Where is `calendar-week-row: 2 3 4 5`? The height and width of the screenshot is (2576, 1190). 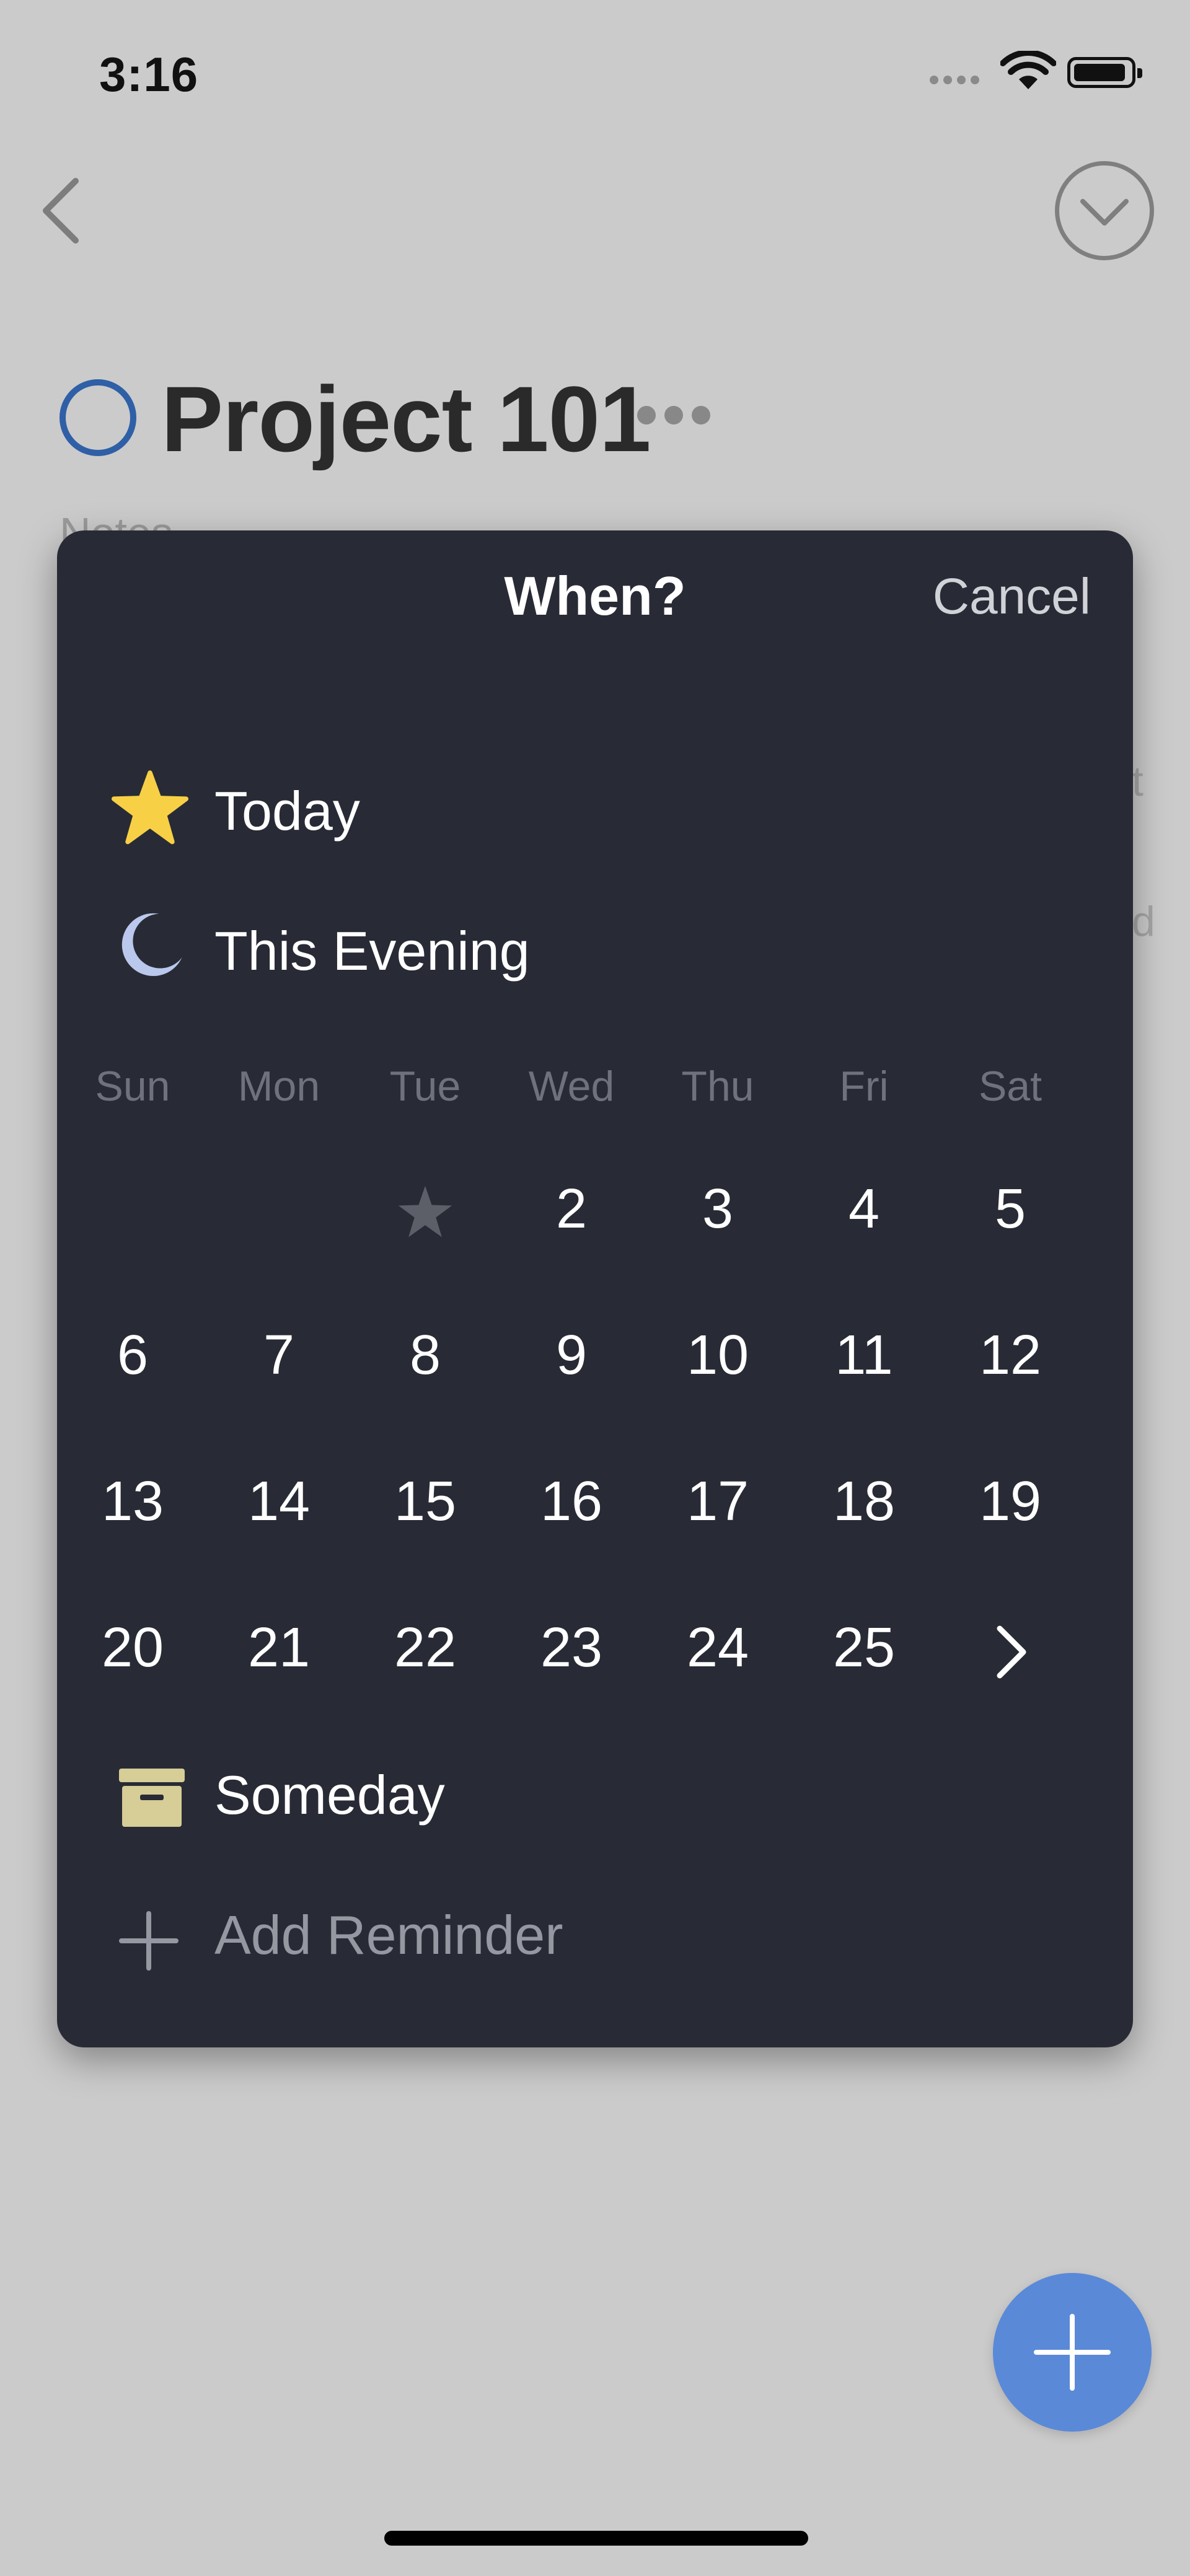 calendar-week-row: 2 3 4 5 is located at coordinates (571, 1216).